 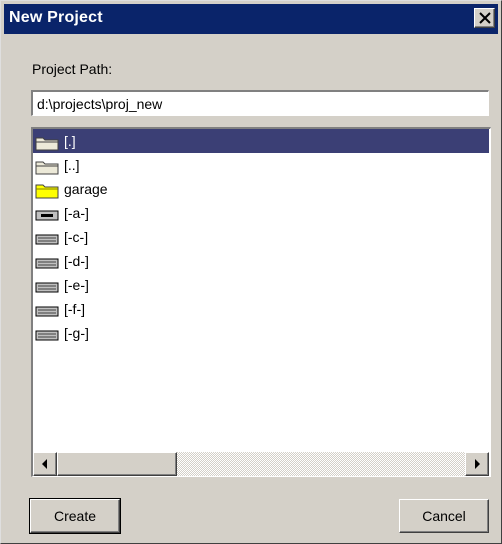 What do you see at coordinates (261, 189) in the screenshot?
I see `list-item: garage` at bounding box center [261, 189].